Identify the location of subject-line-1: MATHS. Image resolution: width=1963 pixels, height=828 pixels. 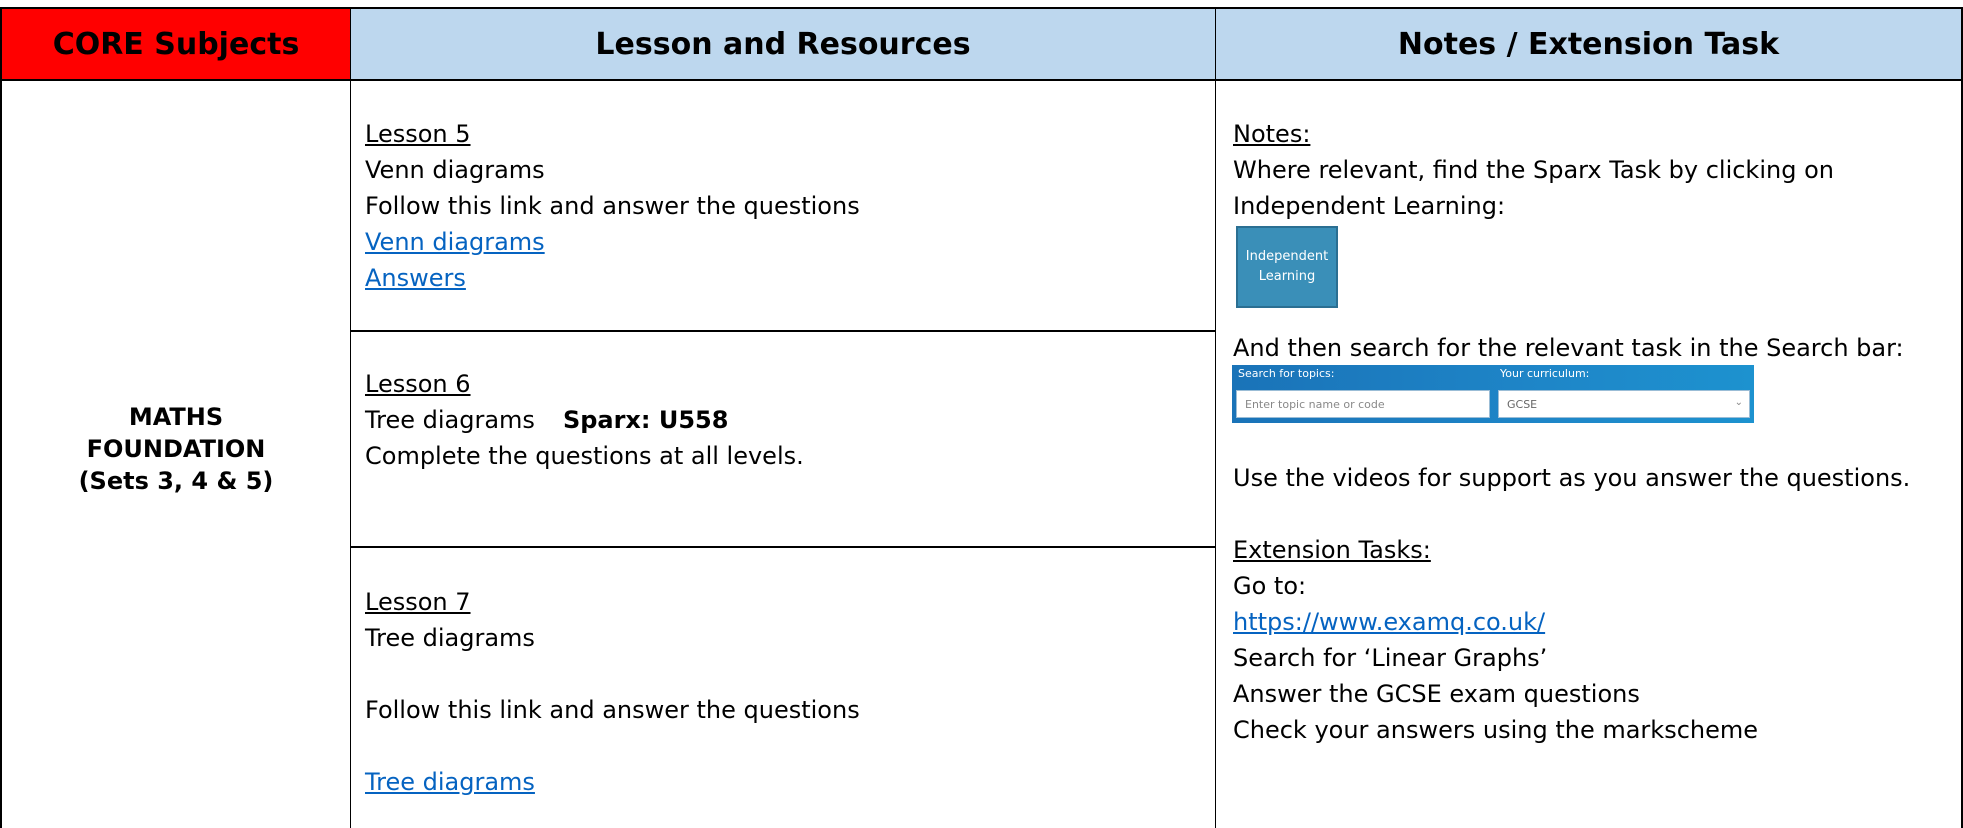
(176, 417).